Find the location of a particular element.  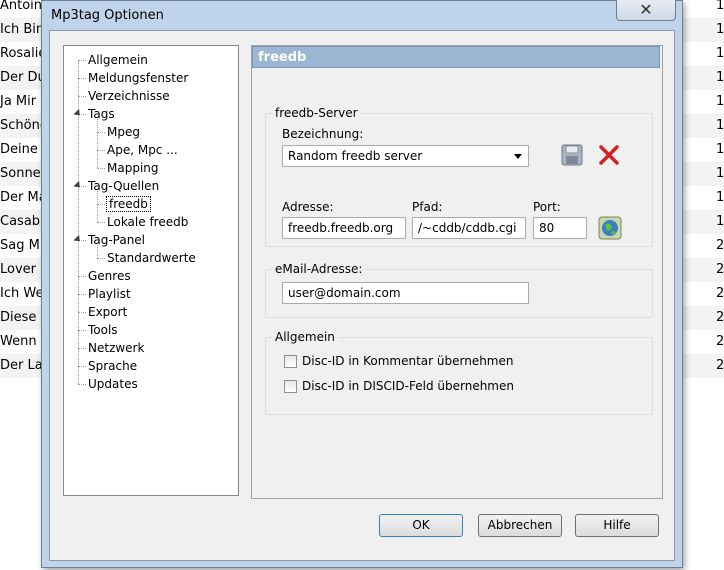

tree-item-label: Tools is located at coordinates (103, 330).